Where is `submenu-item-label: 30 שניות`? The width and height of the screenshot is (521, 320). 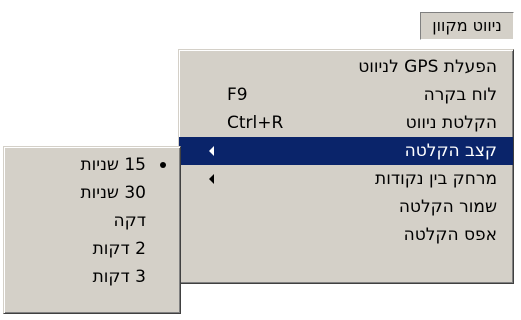
submenu-item-label: 30 שניות is located at coordinates (113, 193).